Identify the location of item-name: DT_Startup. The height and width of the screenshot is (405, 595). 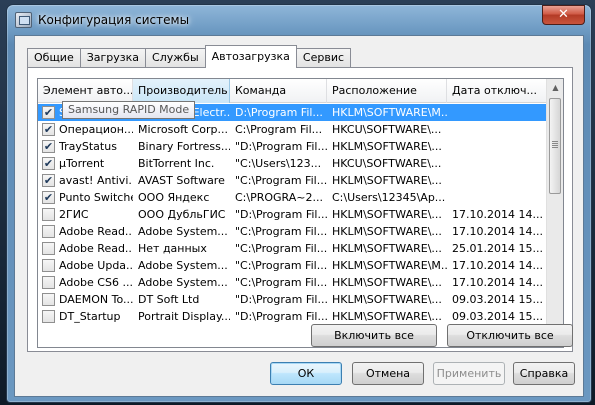
(90, 316).